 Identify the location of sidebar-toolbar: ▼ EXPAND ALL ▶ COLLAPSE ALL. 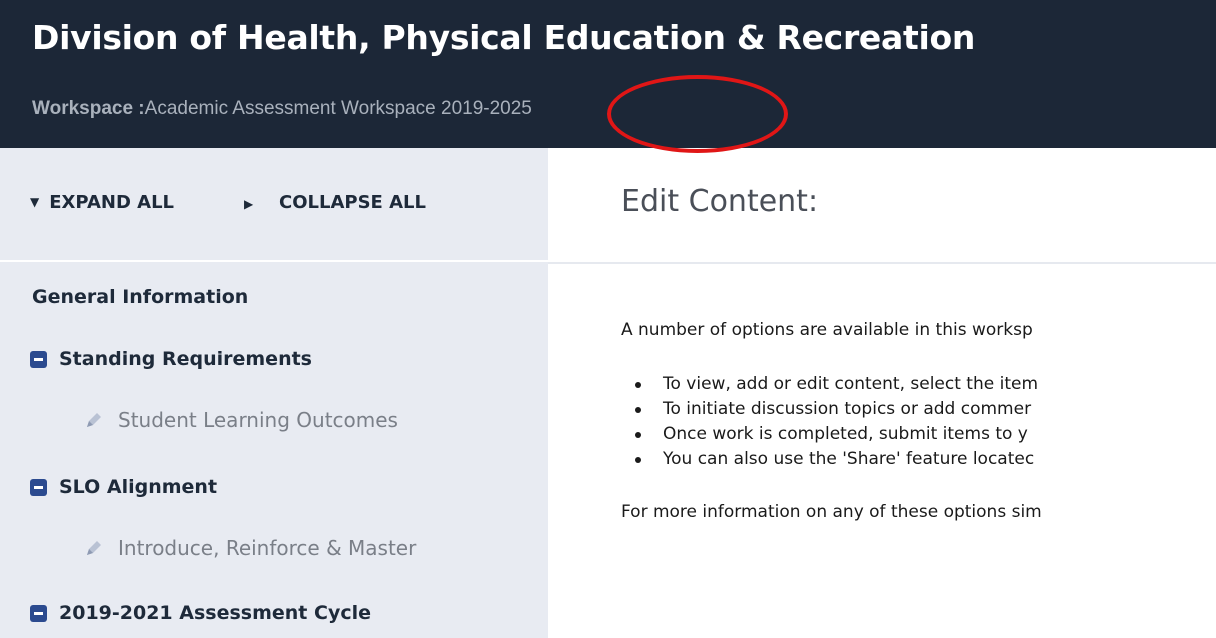
(274, 205).